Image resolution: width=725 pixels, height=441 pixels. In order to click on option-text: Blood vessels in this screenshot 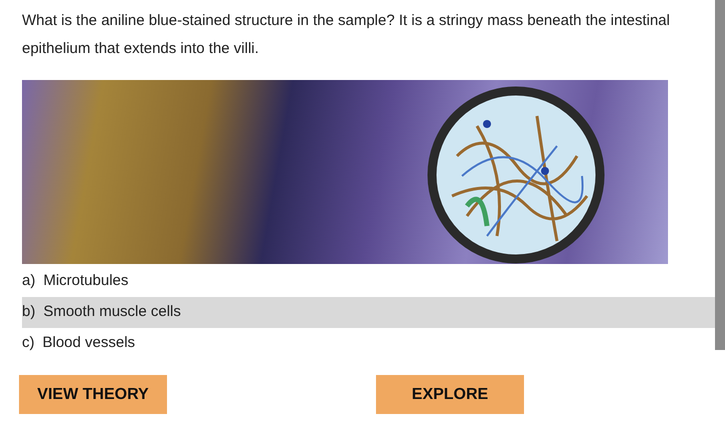, I will do `click(89, 343)`.